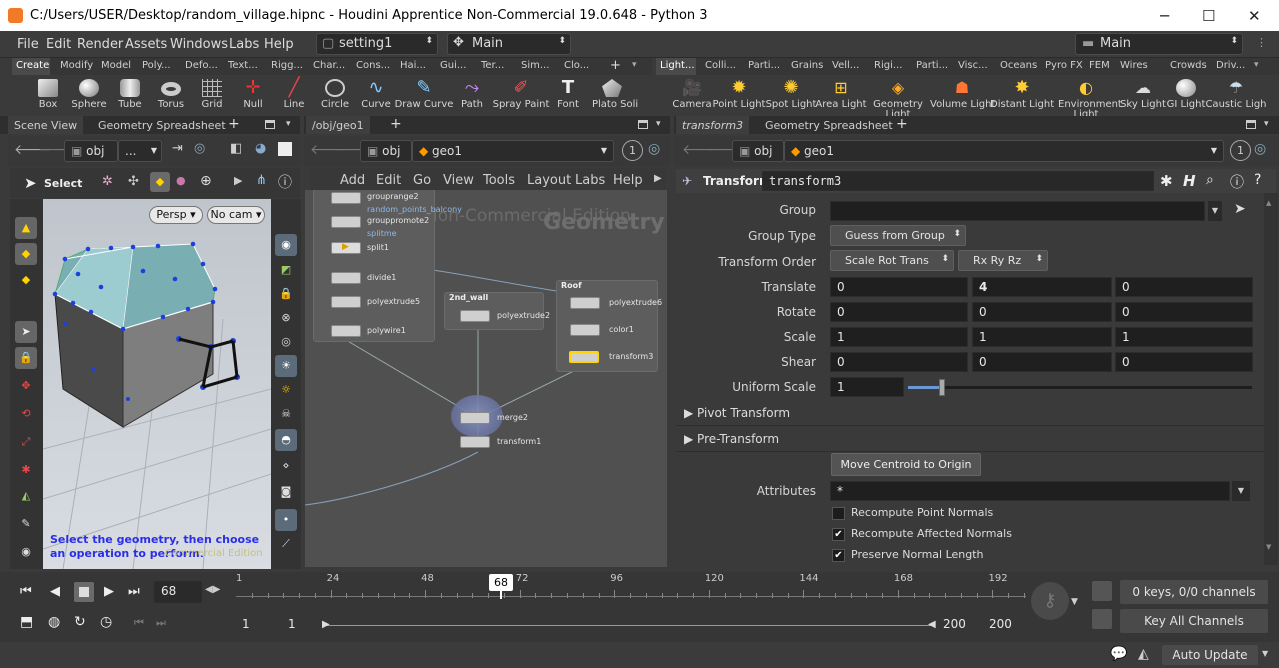  I want to click on select-dynamics-icon: ◆, so click(26, 280).